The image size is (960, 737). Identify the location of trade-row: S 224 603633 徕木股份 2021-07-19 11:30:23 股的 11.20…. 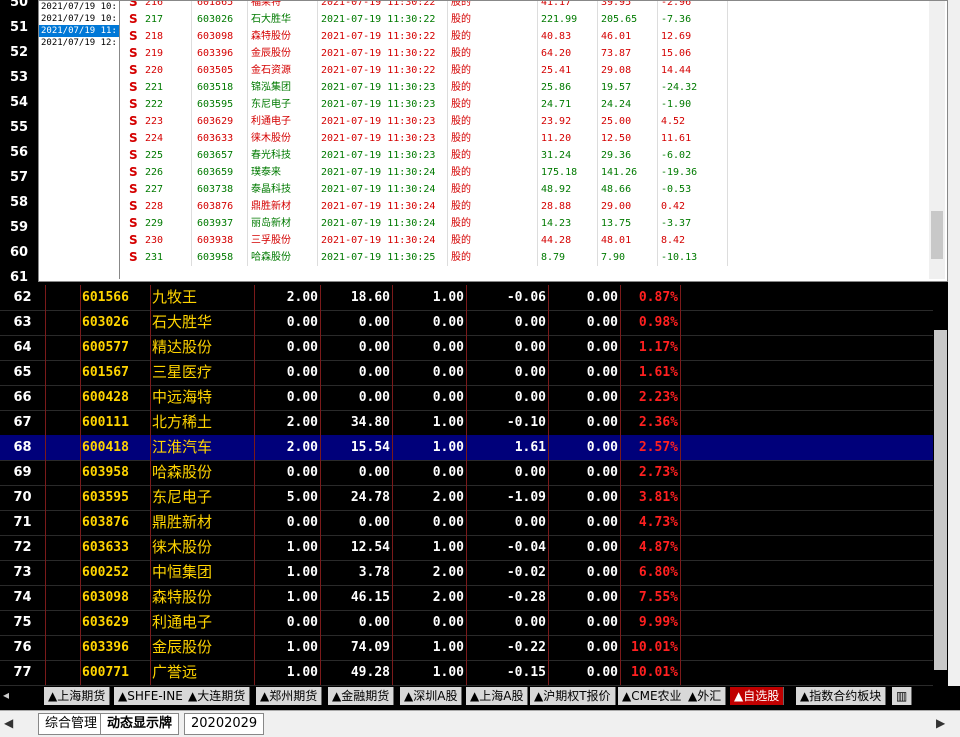
(524, 138).